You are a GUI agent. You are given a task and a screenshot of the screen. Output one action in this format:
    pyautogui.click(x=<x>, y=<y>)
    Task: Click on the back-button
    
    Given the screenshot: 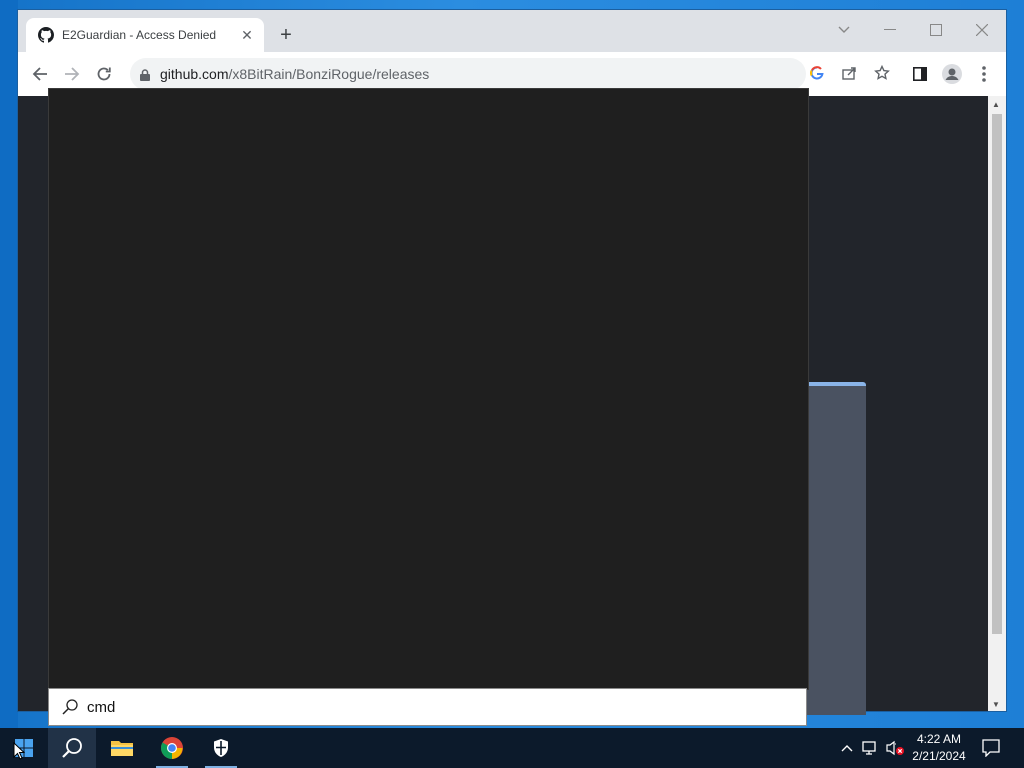 What is the action you would take?
    pyautogui.click(x=40, y=74)
    